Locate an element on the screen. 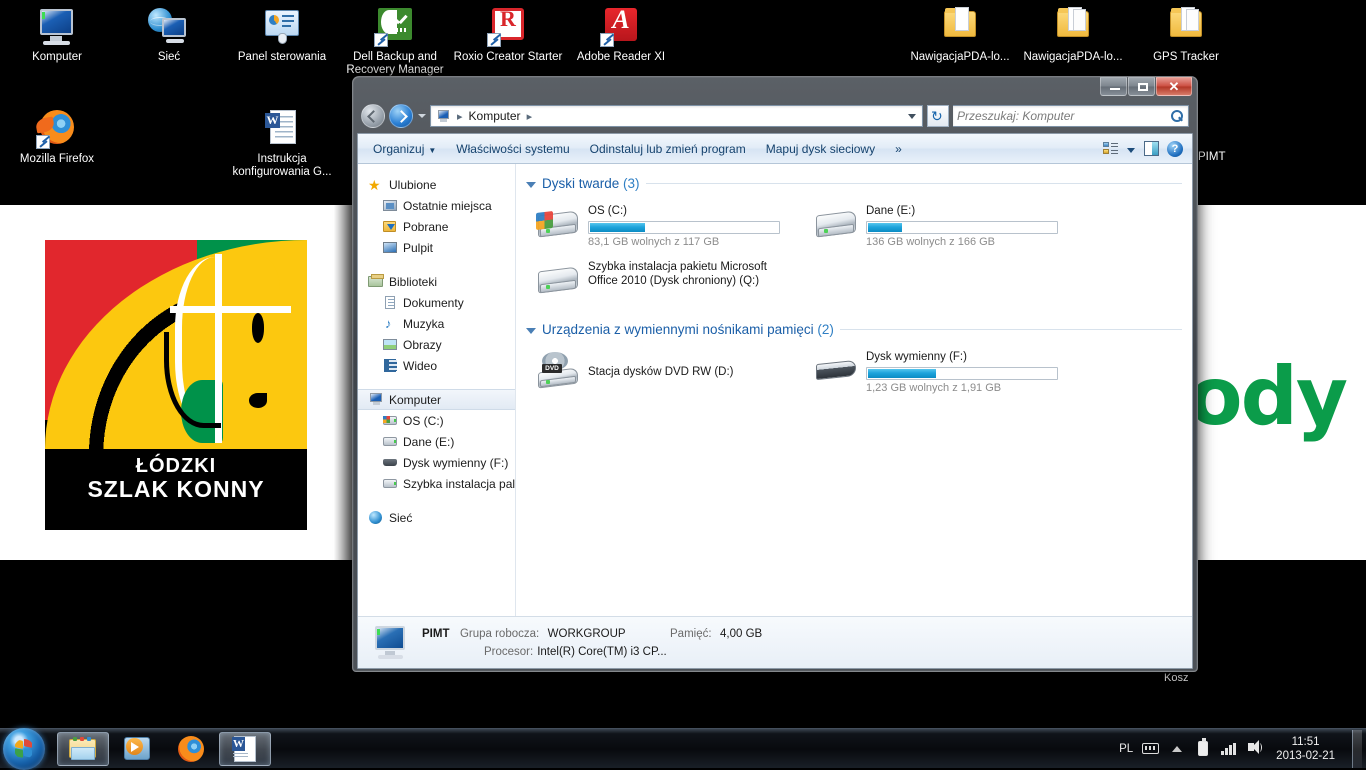 This screenshot has height=770, width=1366. taskbar-item-word: W is located at coordinates (245, 748).